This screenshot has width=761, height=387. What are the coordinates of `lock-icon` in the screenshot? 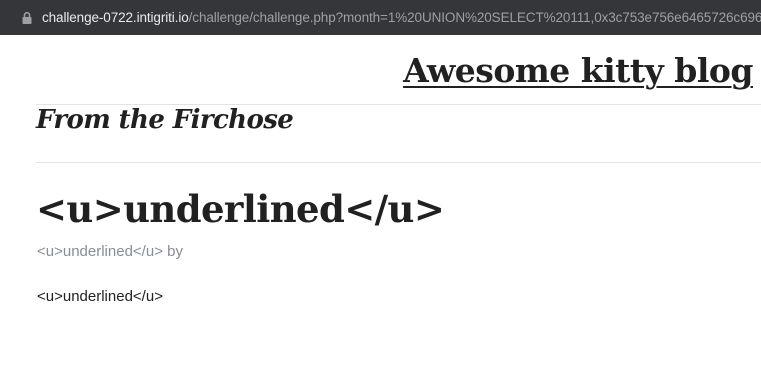 It's located at (27, 18).